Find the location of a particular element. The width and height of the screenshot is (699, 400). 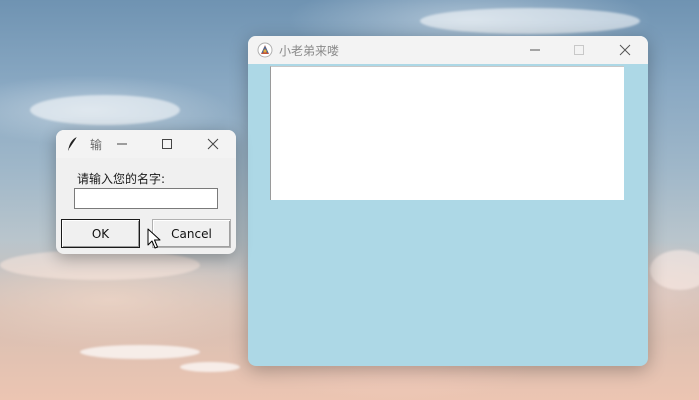

minimize-button is located at coordinates (535, 50).